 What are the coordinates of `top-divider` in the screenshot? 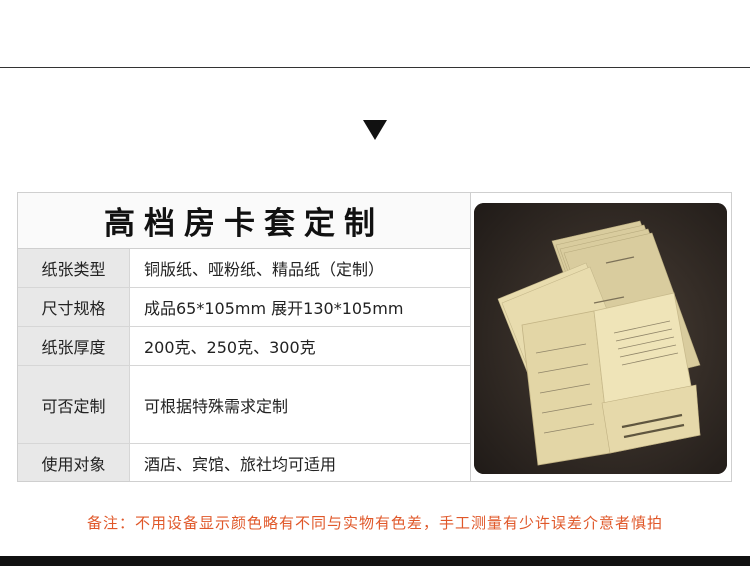 It's located at (375, 67).